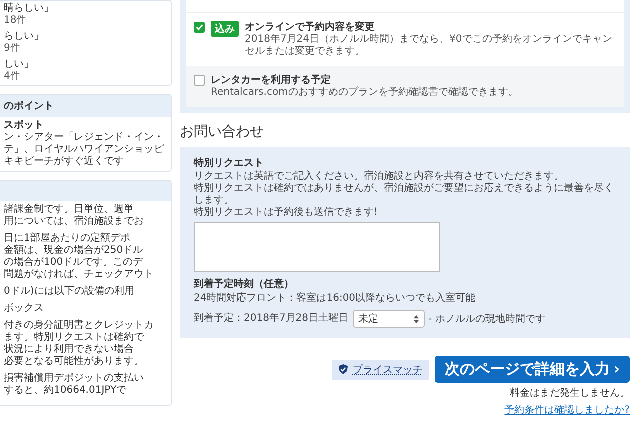  What do you see at coordinates (343, 369) in the screenshot?
I see `check-shield-icon` at bounding box center [343, 369].